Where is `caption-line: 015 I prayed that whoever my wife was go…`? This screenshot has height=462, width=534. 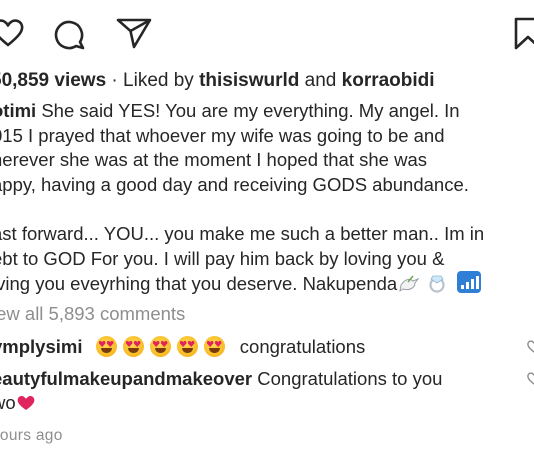 caption-line: 015 I prayed that whoever my wife was go… is located at coordinates (222, 135).